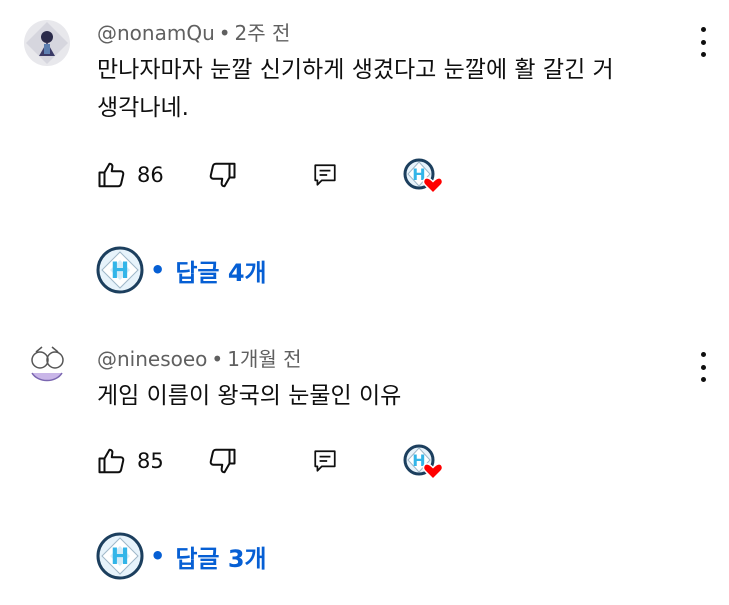 The height and width of the screenshot is (605, 729). What do you see at coordinates (156, 33) in the screenshot?
I see `comment-username: @nonamQu` at bounding box center [156, 33].